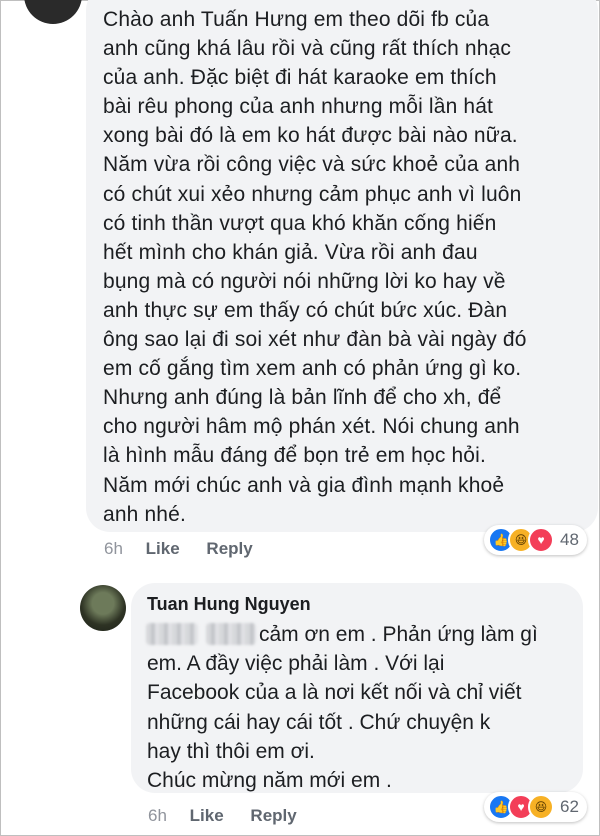 The width and height of the screenshot is (600, 836). What do you see at coordinates (300, 223) in the screenshot?
I see `comment-line: có tinh thần vượt qua khó khăn cống hiến` at bounding box center [300, 223].